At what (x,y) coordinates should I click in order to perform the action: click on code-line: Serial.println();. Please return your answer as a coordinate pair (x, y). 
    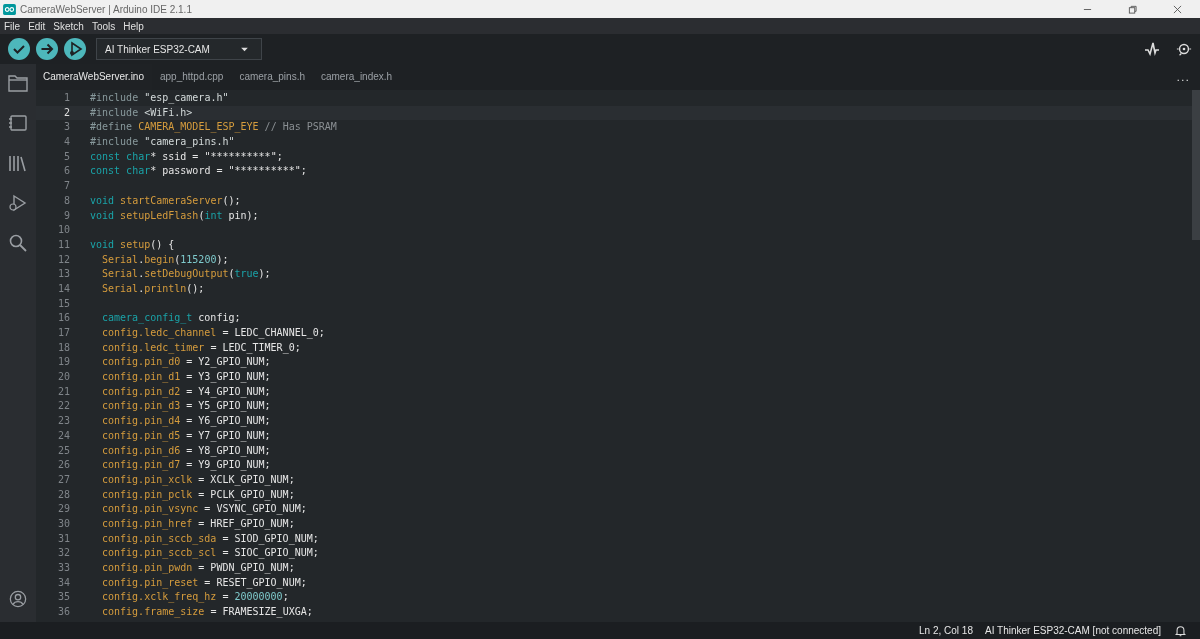
    Looking at the image, I should click on (153, 288).